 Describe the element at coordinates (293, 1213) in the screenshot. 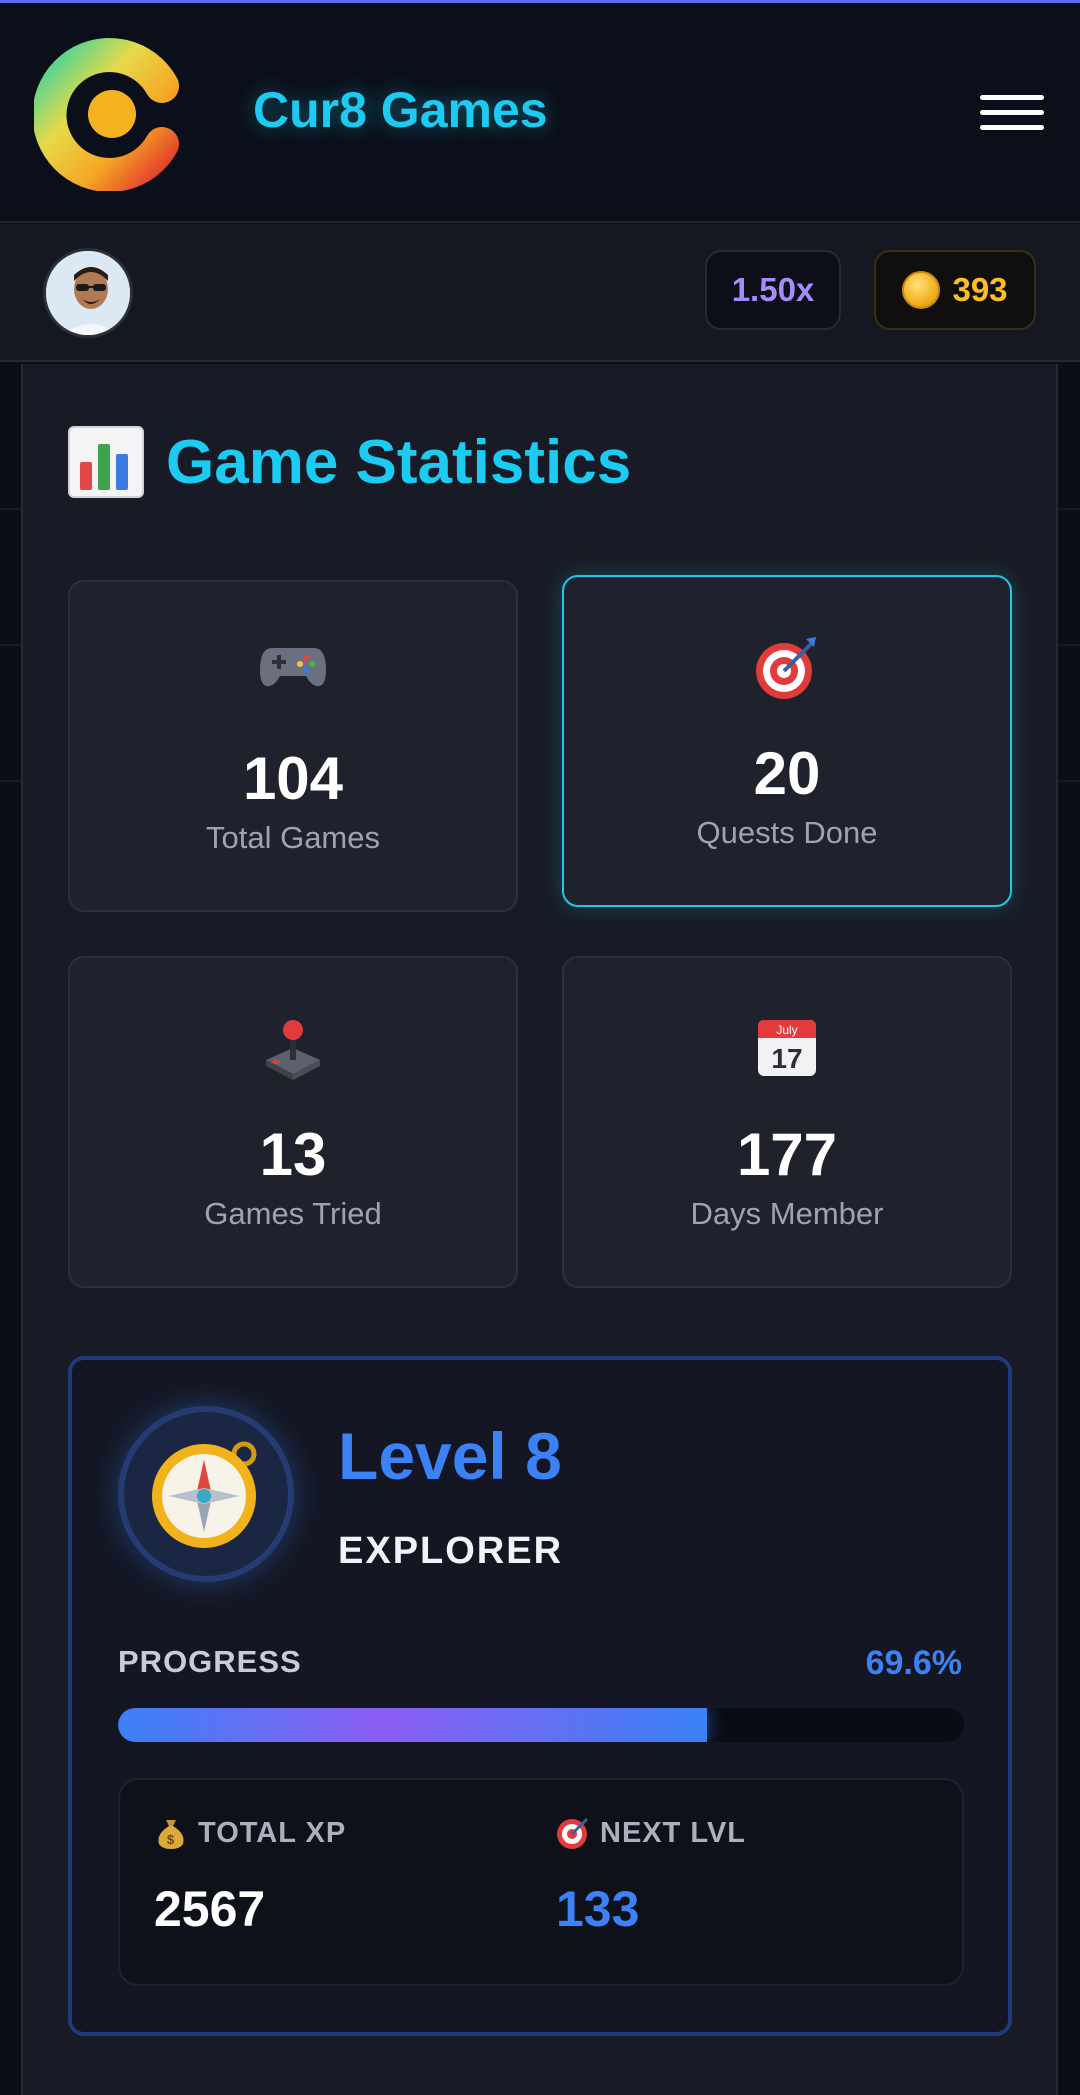

I see `stat-label: Games Tried` at that location.